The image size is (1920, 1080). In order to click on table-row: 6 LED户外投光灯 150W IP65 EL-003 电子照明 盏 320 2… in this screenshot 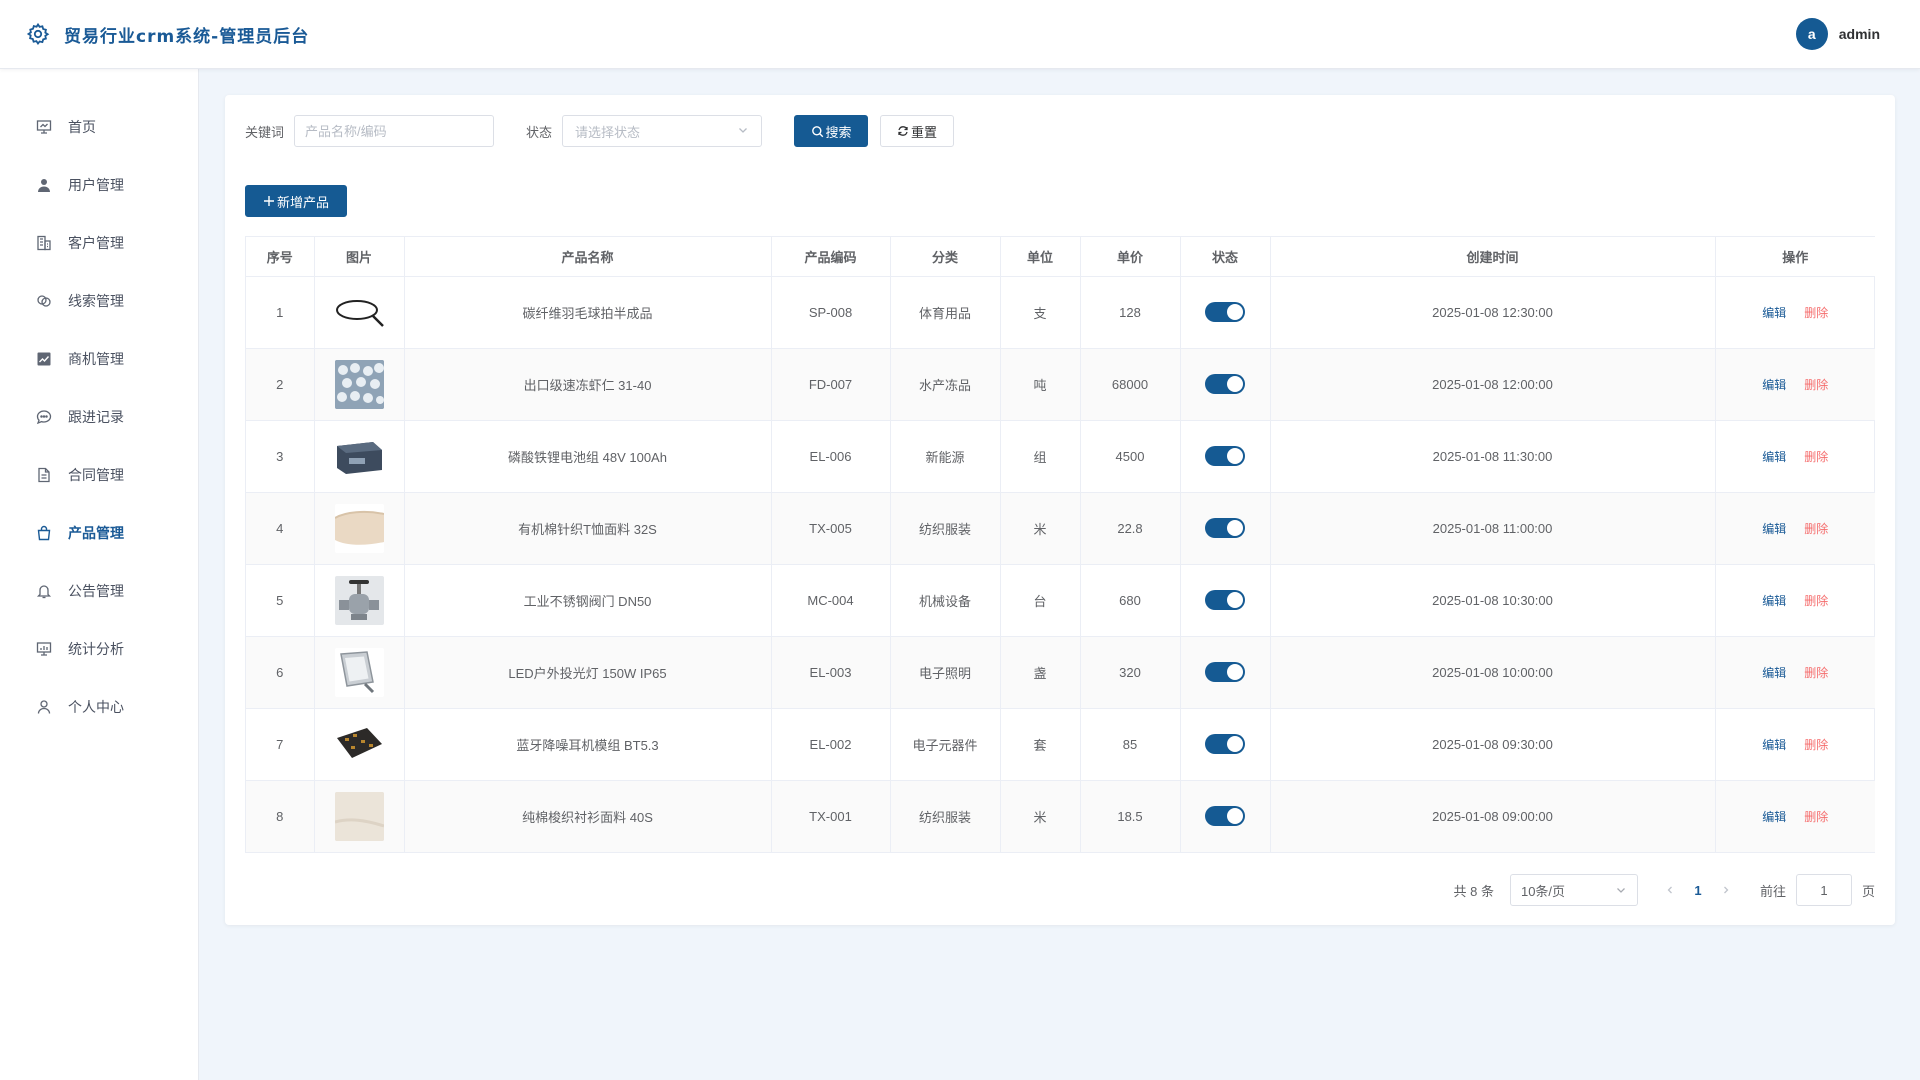, I will do `click(1060, 672)`.